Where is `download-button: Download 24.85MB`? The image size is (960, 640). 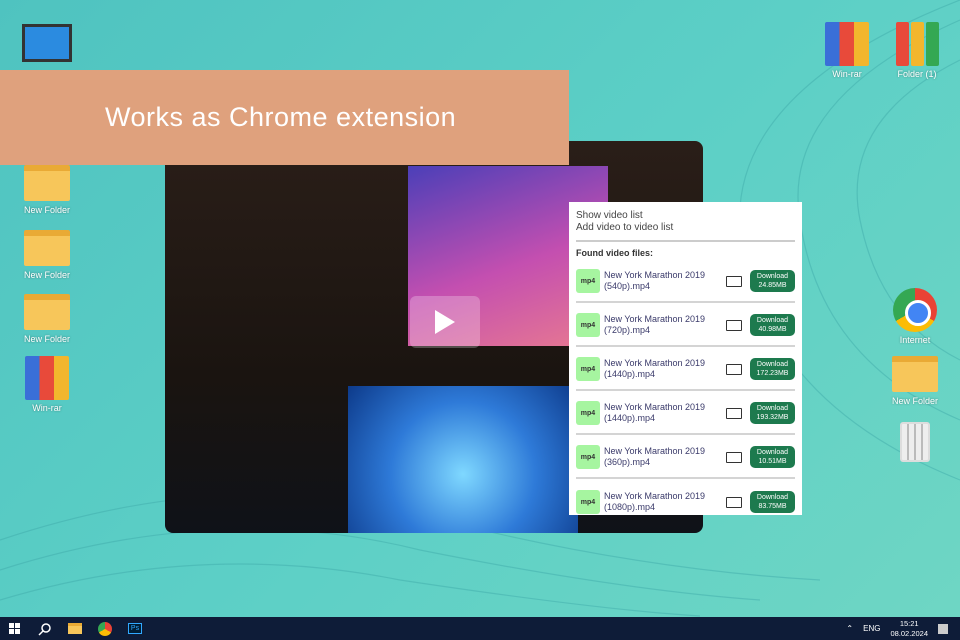 download-button: Download 24.85MB is located at coordinates (772, 281).